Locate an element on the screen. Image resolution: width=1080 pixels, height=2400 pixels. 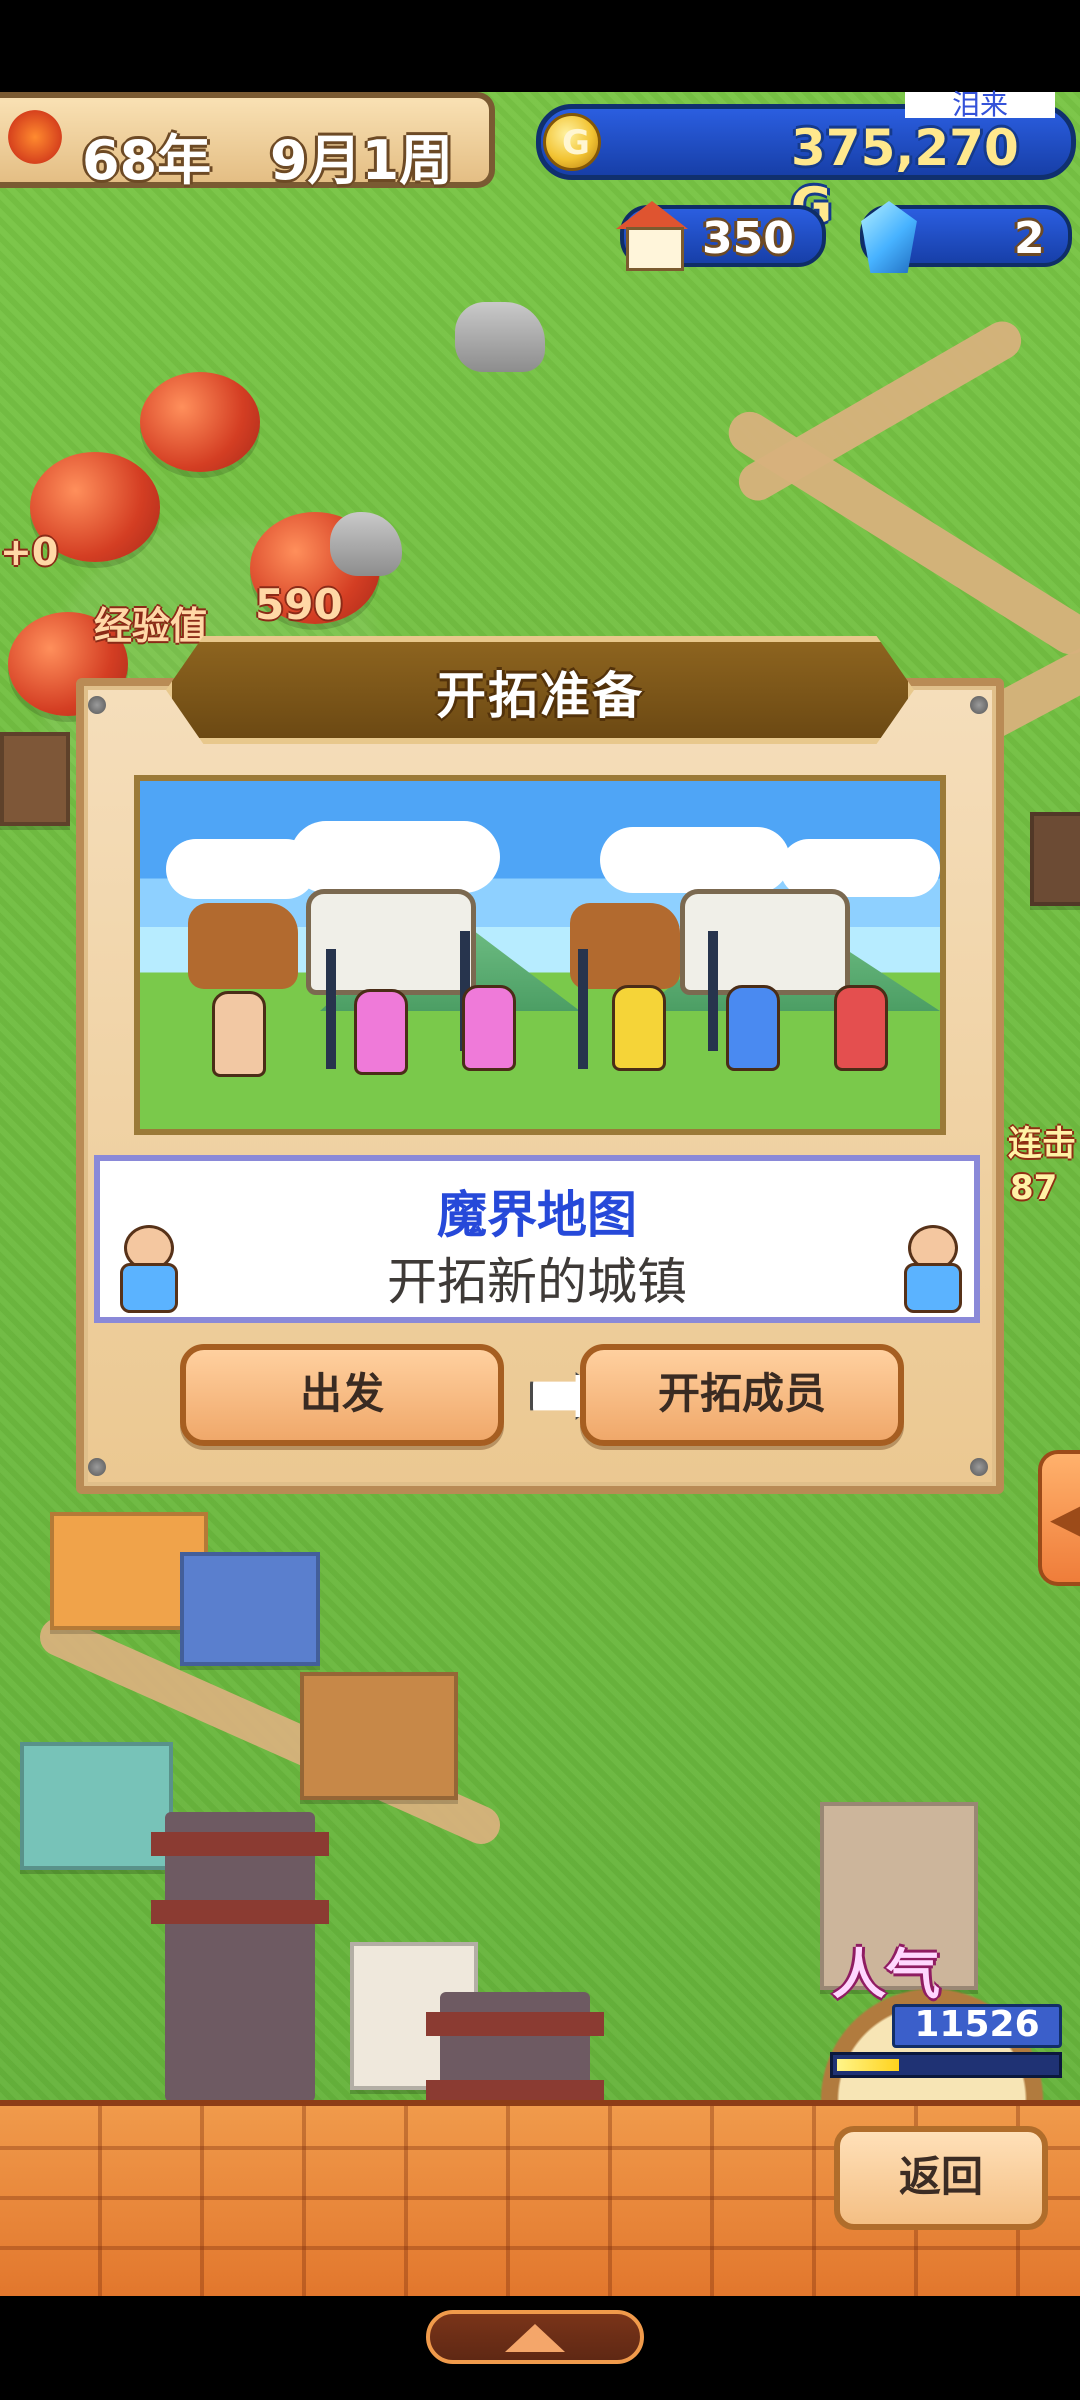
depart-button: 出发 is located at coordinates (342, 1395).